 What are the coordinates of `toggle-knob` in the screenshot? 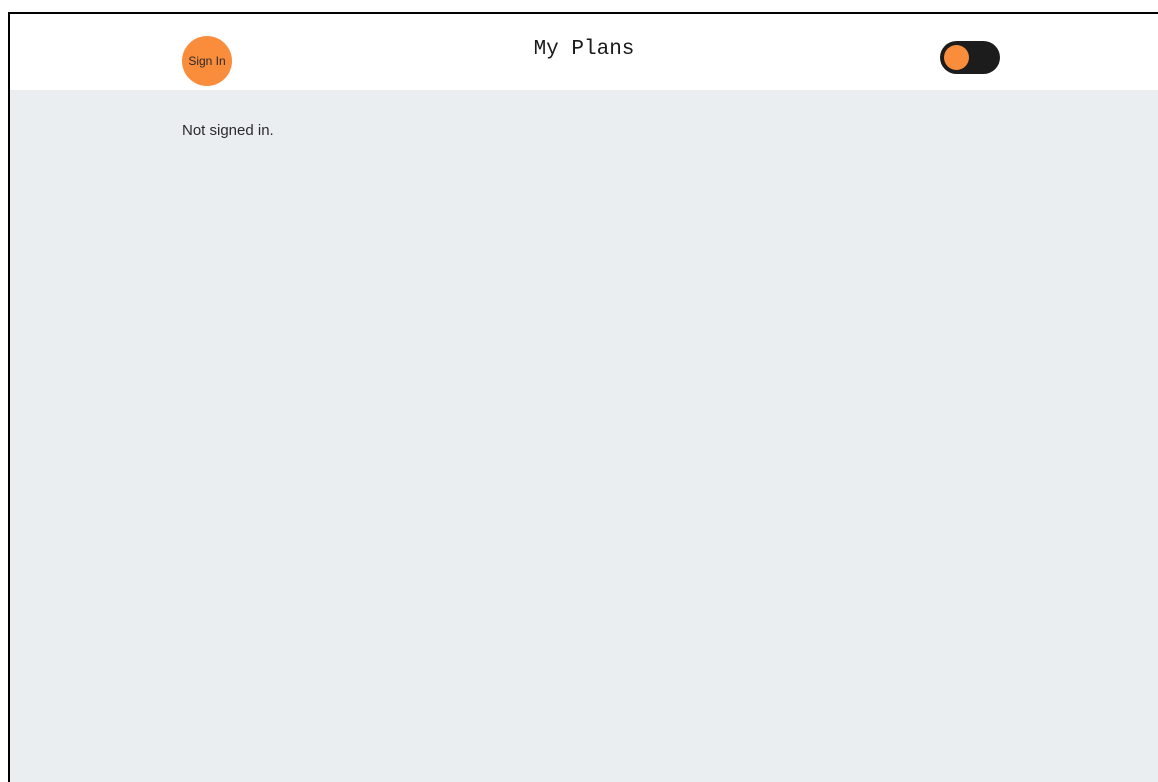 It's located at (956, 57).